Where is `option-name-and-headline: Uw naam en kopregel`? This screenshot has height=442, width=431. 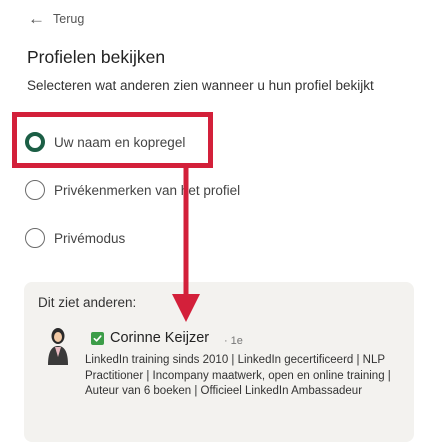
option-name-and-headline: Uw naam en kopregel is located at coordinates (105, 142).